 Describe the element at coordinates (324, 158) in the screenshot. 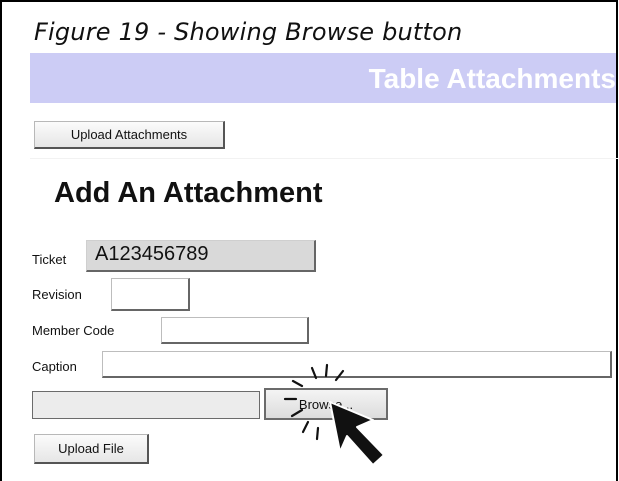

I see `divider` at that location.